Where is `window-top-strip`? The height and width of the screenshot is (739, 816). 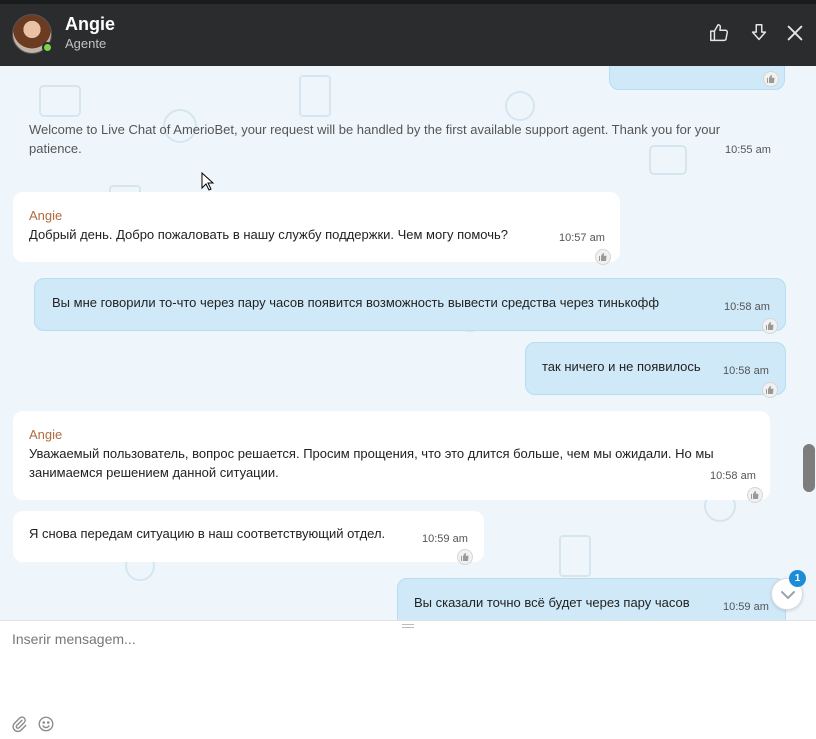 window-top-strip is located at coordinates (408, 2).